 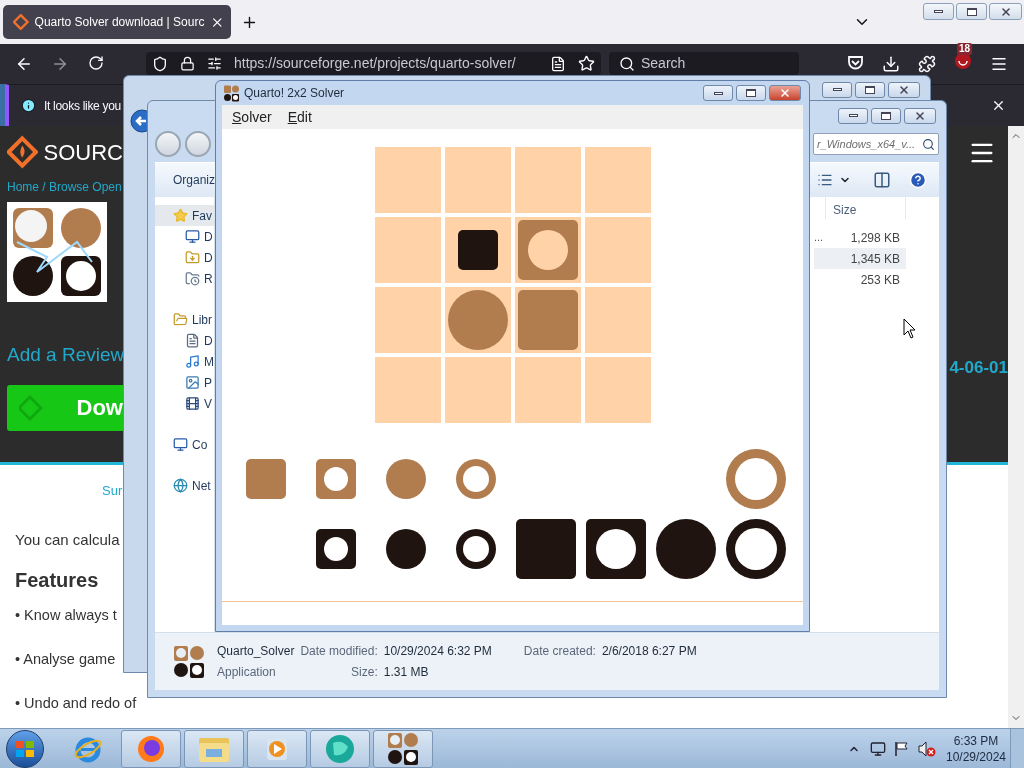 What do you see at coordinates (160, 63) in the screenshot?
I see `shield-icon` at bounding box center [160, 63].